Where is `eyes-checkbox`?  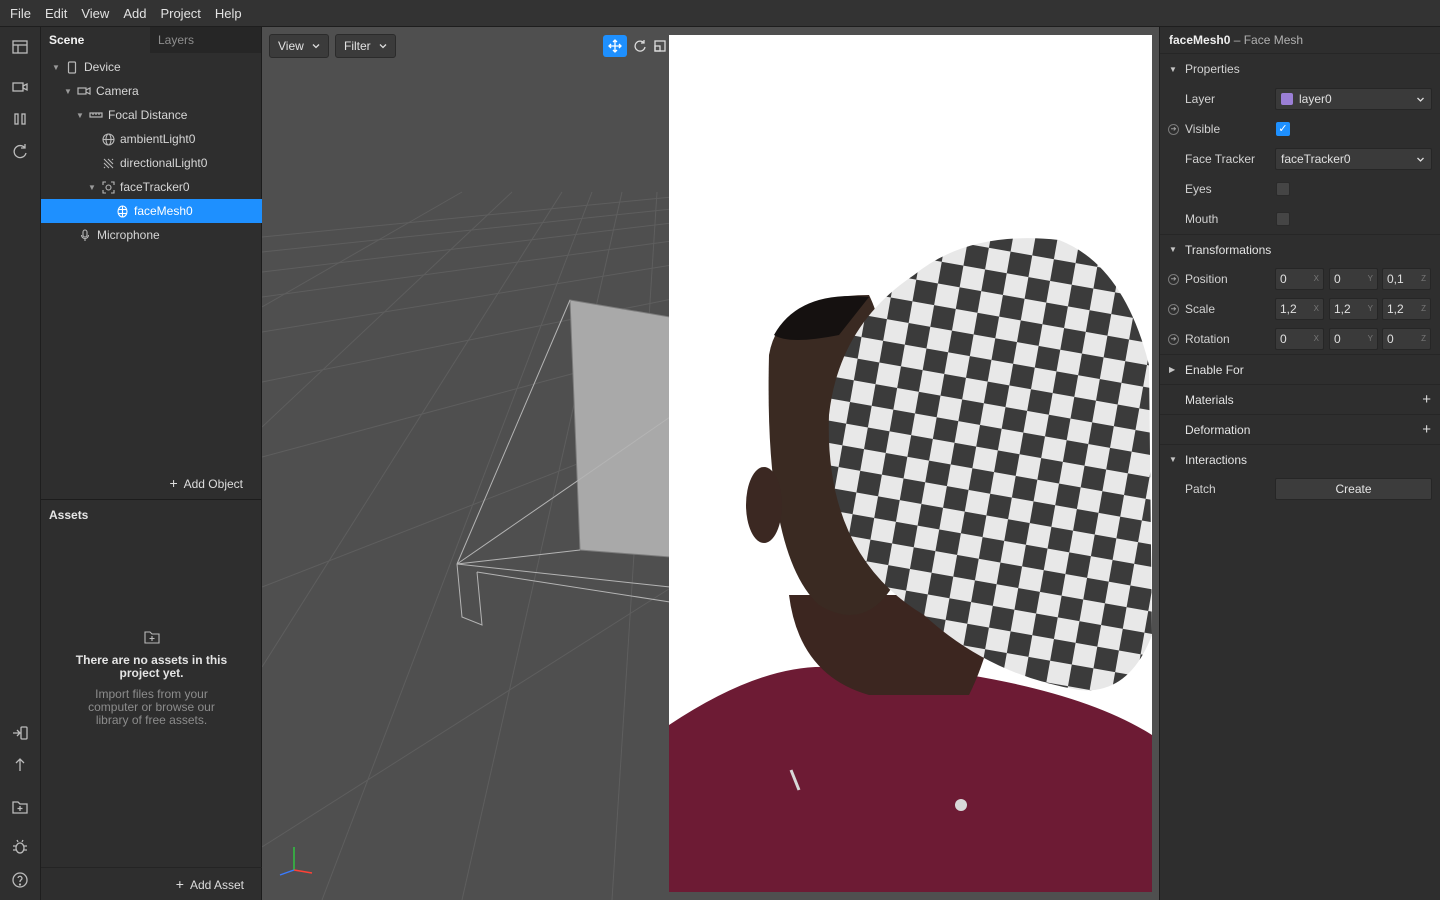 eyes-checkbox is located at coordinates (1283, 189).